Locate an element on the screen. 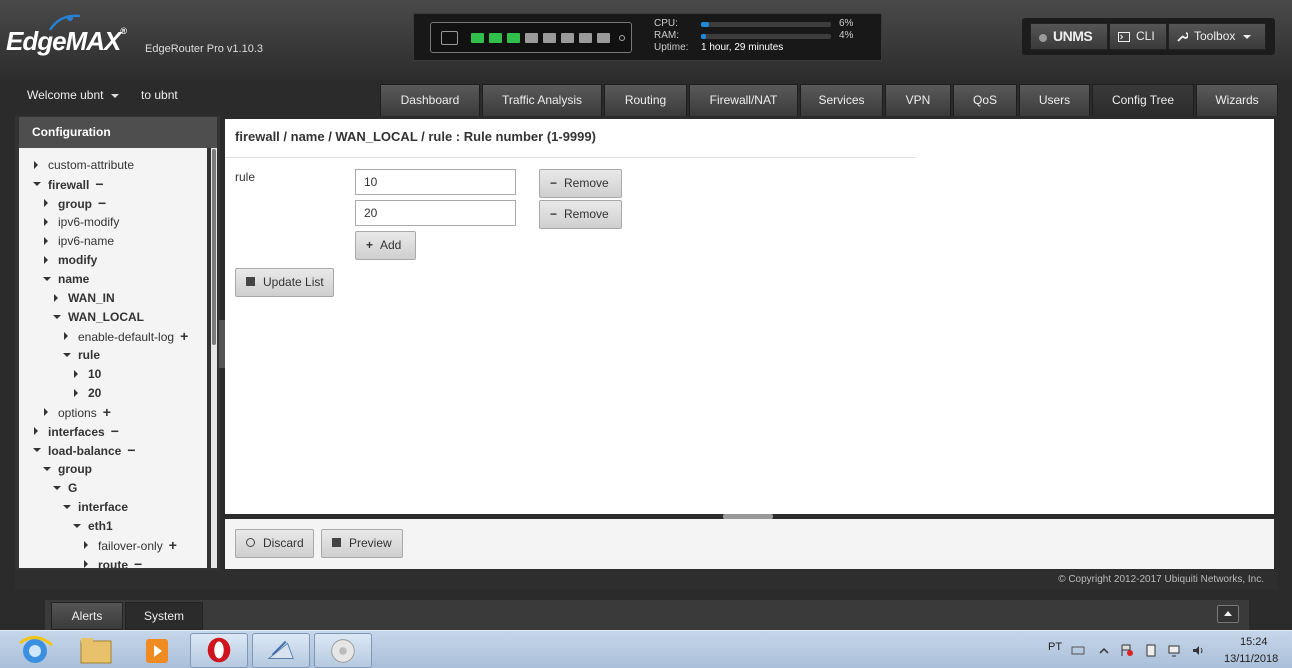  tree-node-label: group is located at coordinates (75, 469).